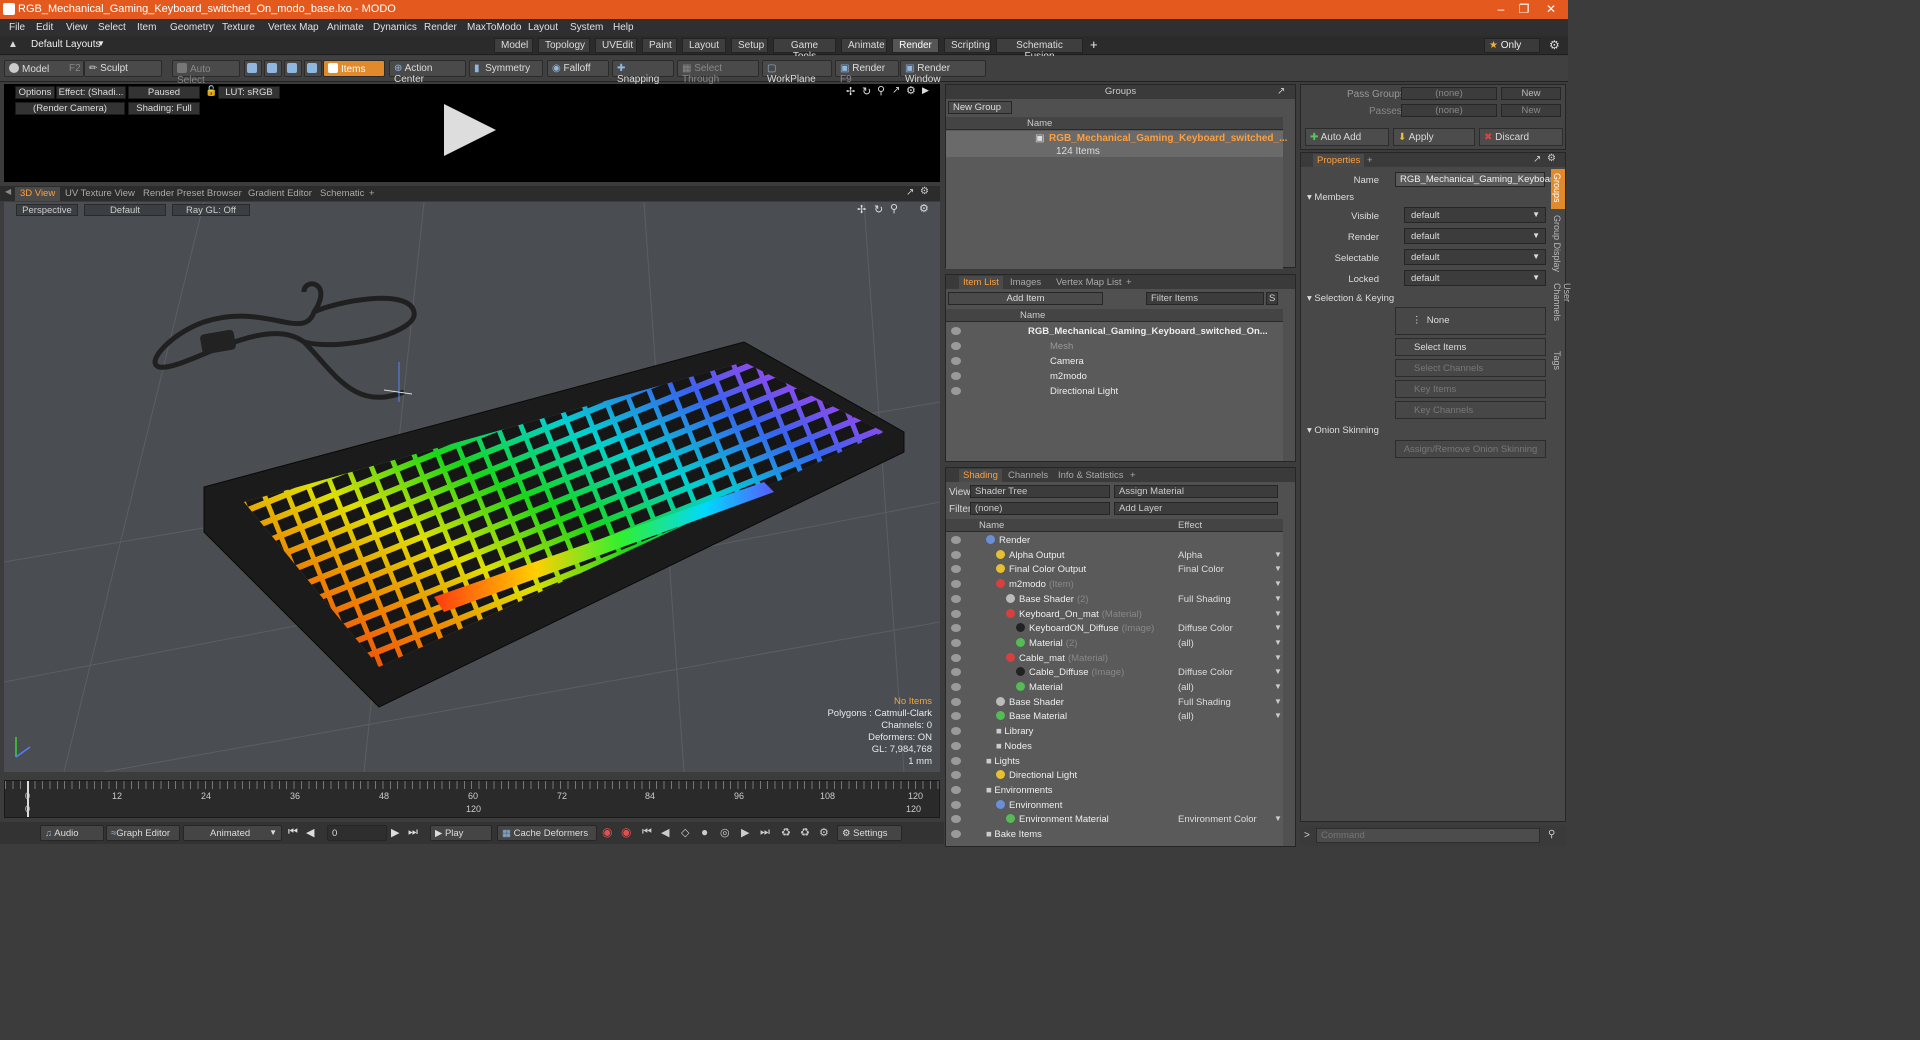 This screenshot has height=1040, width=1920. I want to click on preview-gear-icon: ⚙, so click(911, 90).